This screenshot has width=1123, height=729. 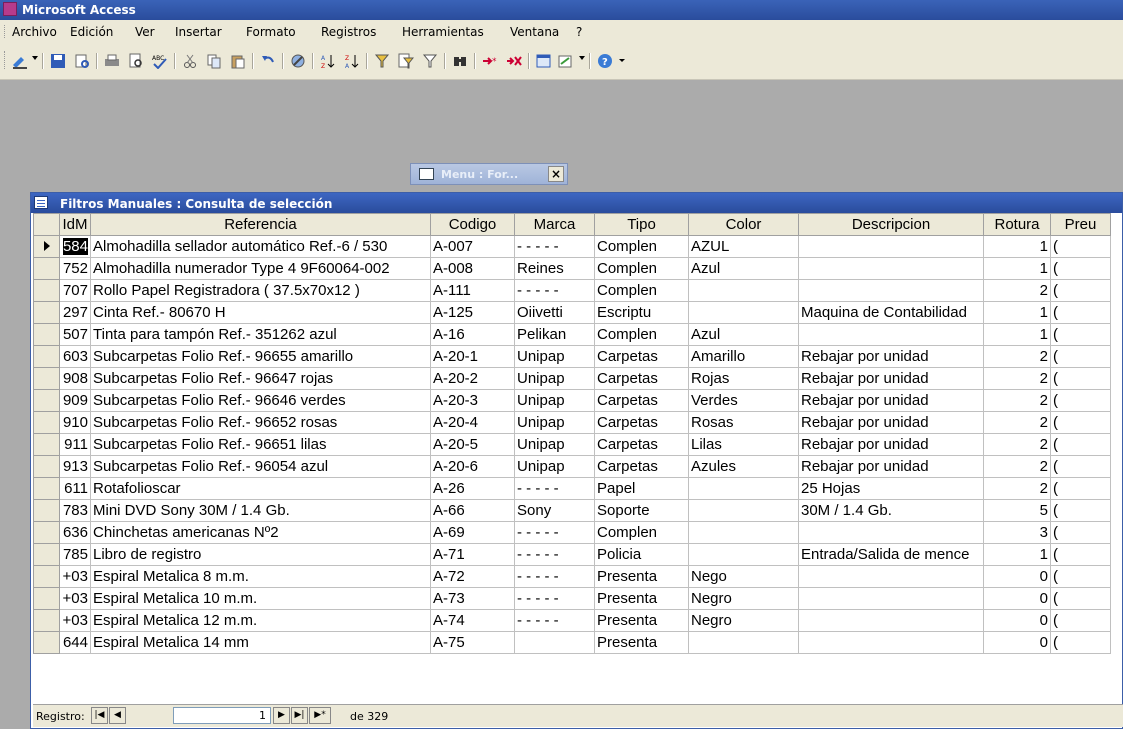 I want to click on menubar-grip-icon, so click(x=5, y=31).